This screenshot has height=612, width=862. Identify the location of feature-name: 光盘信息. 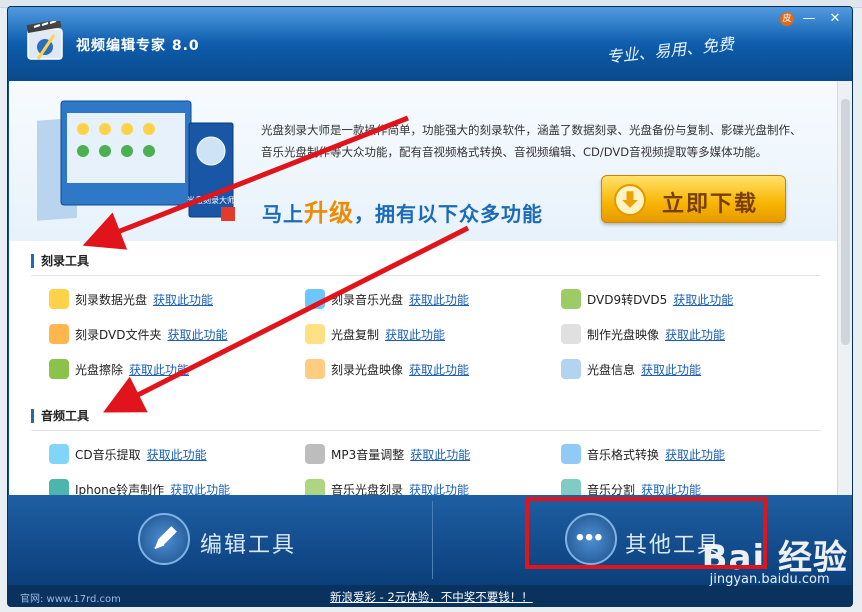
(611, 369).